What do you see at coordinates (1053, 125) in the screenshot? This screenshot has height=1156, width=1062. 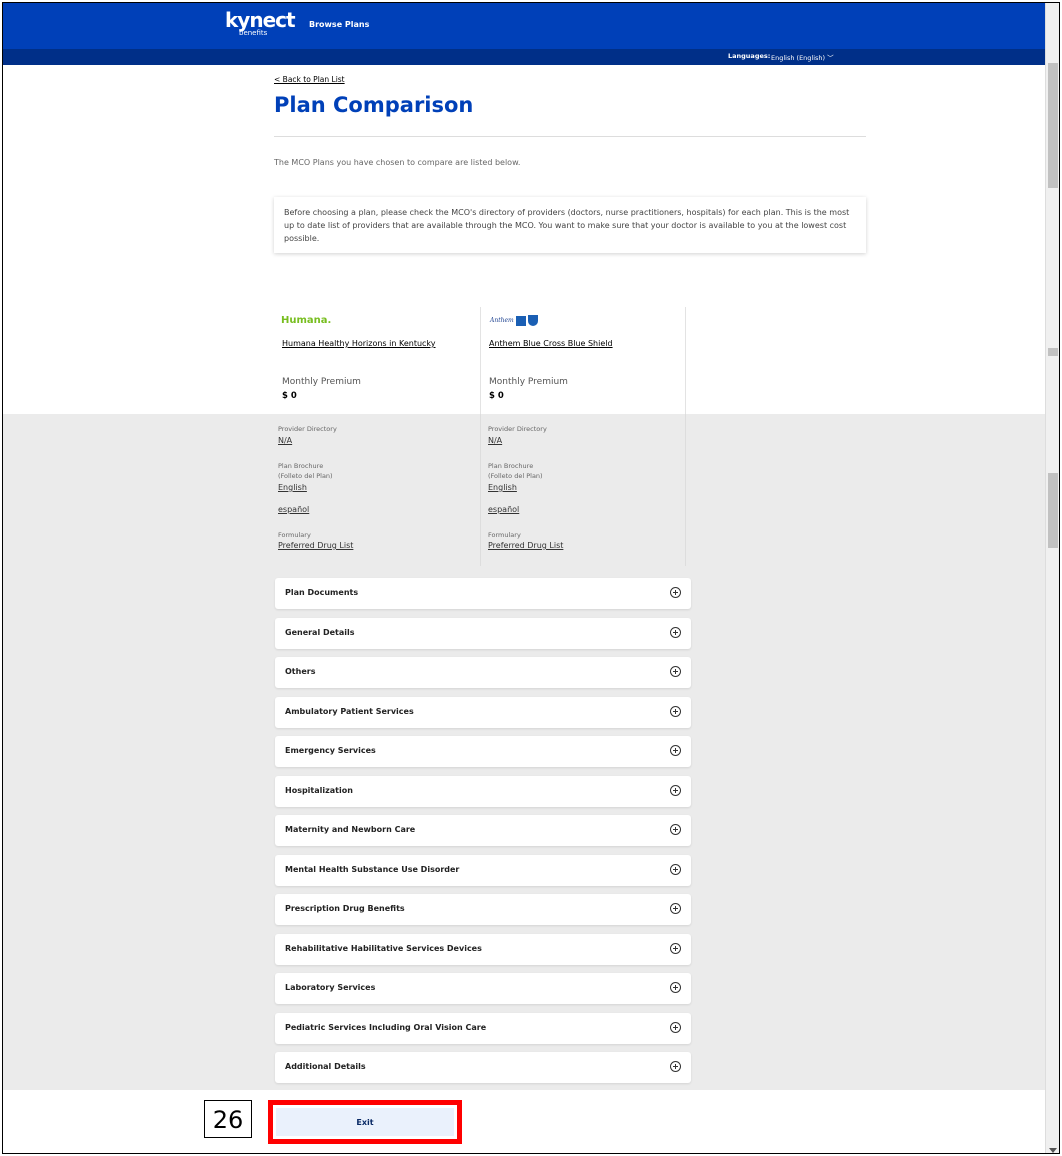 I see `scrollbar-thumb` at bounding box center [1053, 125].